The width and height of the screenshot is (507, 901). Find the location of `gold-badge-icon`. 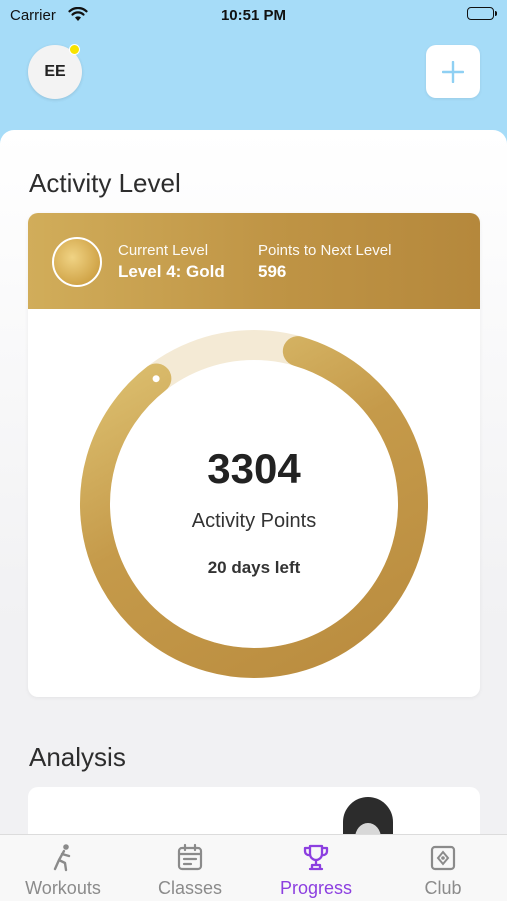

gold-badge-icon is located at coordinates (77, 262).